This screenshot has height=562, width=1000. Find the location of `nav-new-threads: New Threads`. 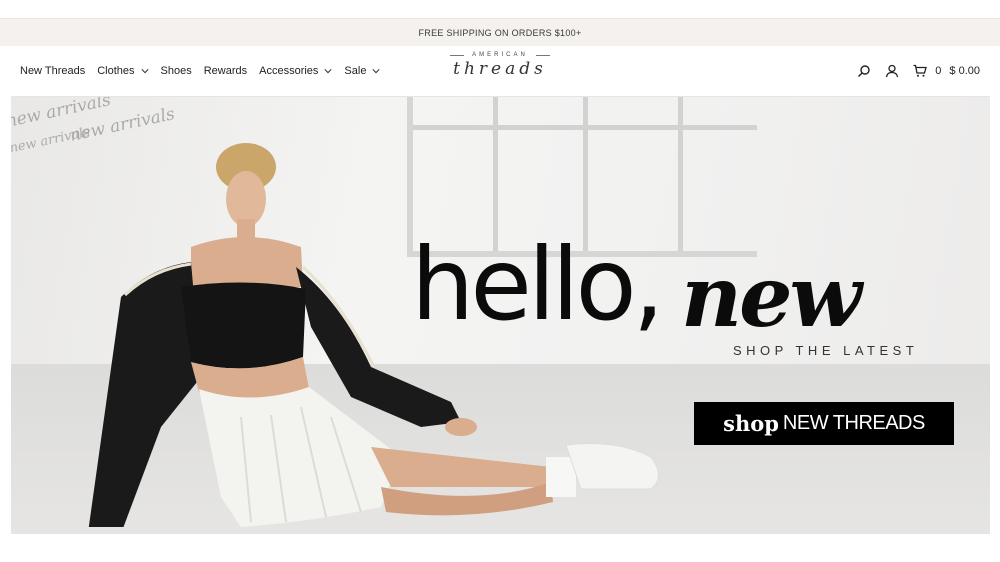

nav-new-threads: New Threads is located at coordinates (52, 71).